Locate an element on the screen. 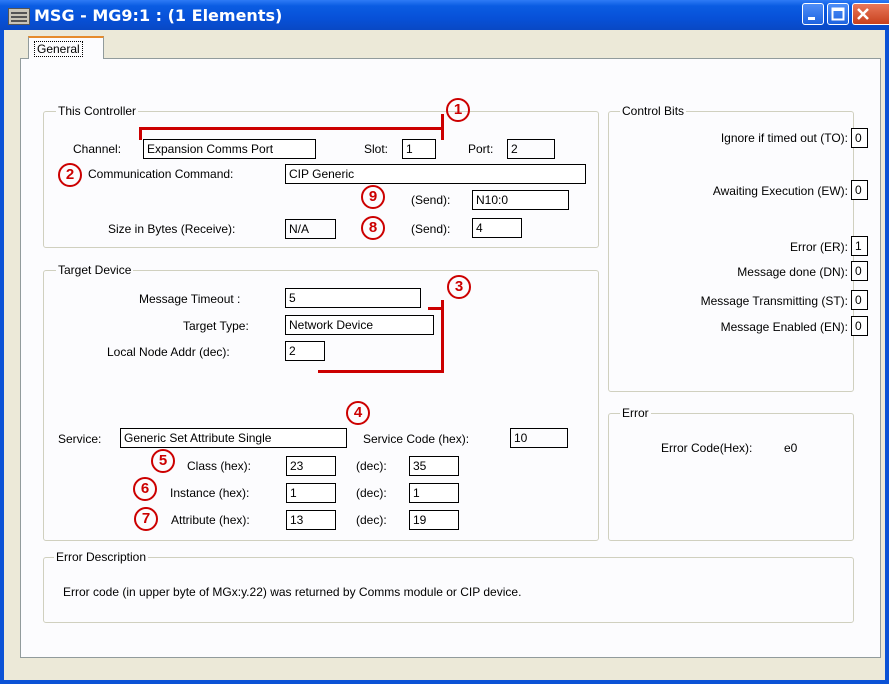 This screenshot has width=889, height=684. control-bit-er-value: 1 is located at coordinates (859, 246).